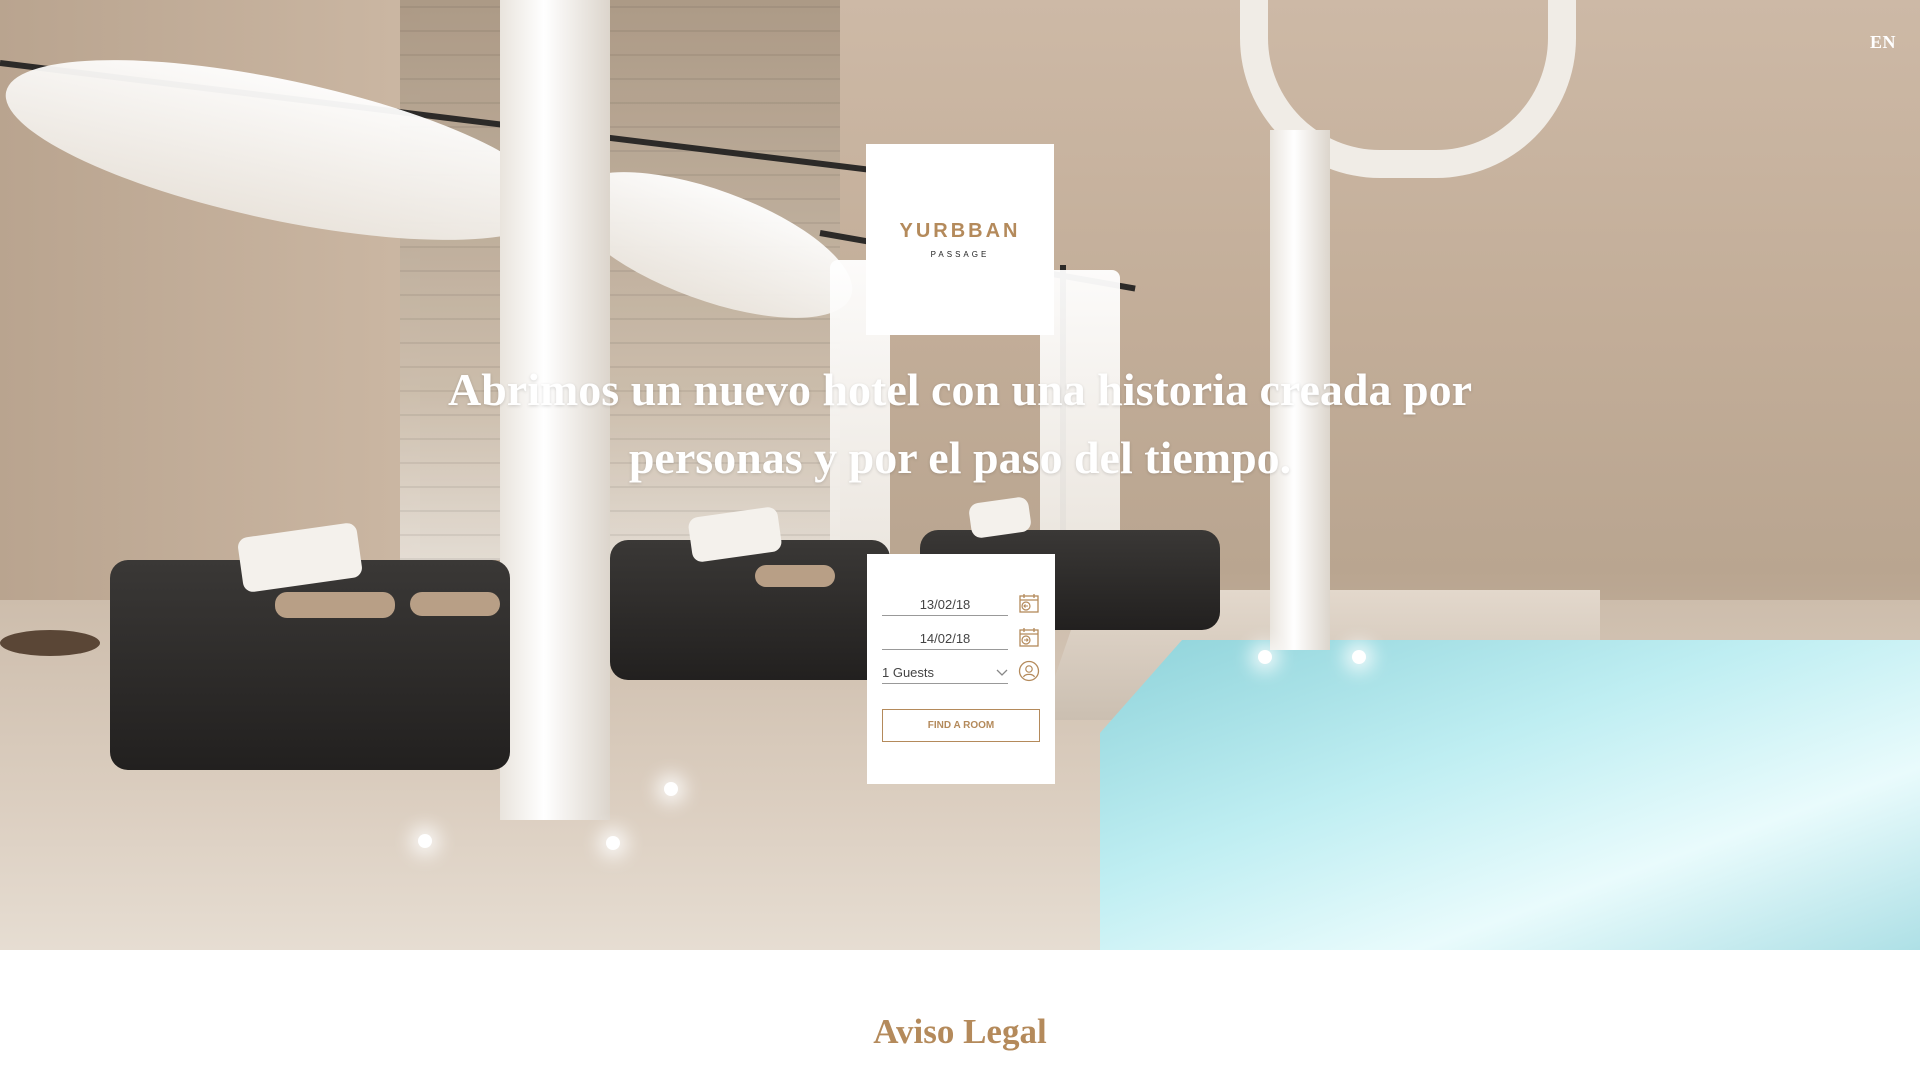  I want to click on section-title-aviso-legal: Aviso Legal, so click(960, 1031).